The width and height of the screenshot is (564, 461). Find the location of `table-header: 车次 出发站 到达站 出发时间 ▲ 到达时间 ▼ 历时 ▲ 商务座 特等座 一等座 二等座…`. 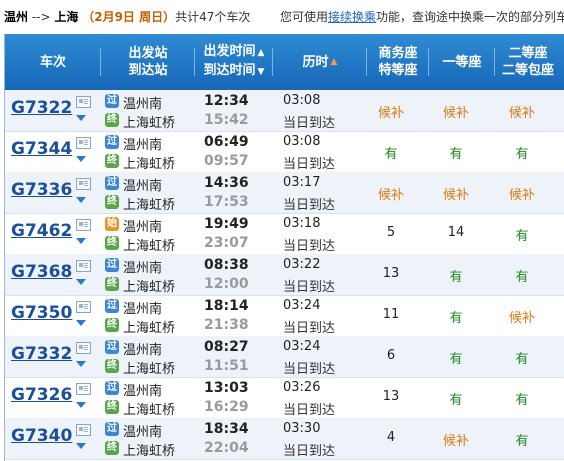

table-header: 车次 出发站 到达站 出发时间 ▲ 到达时间 ▼ 历时 ▲ 商务座 特等座 一等座 二等座… is located at coordinates (284, 62).